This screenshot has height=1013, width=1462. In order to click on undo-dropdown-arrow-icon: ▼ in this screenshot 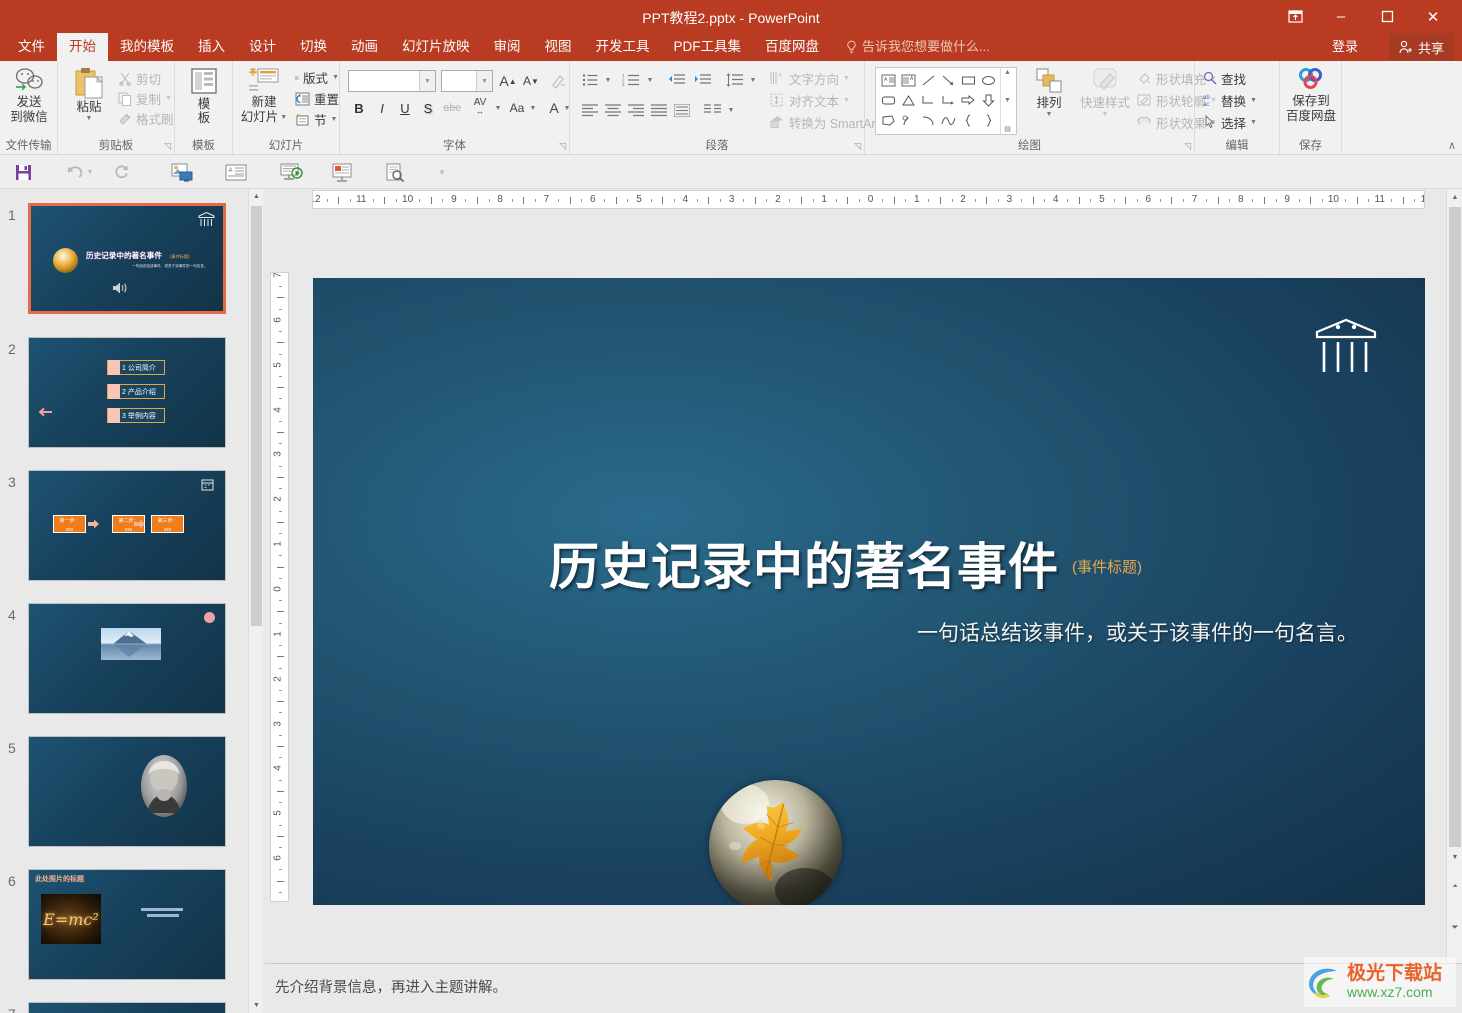, I will do `click(90, 172)`.